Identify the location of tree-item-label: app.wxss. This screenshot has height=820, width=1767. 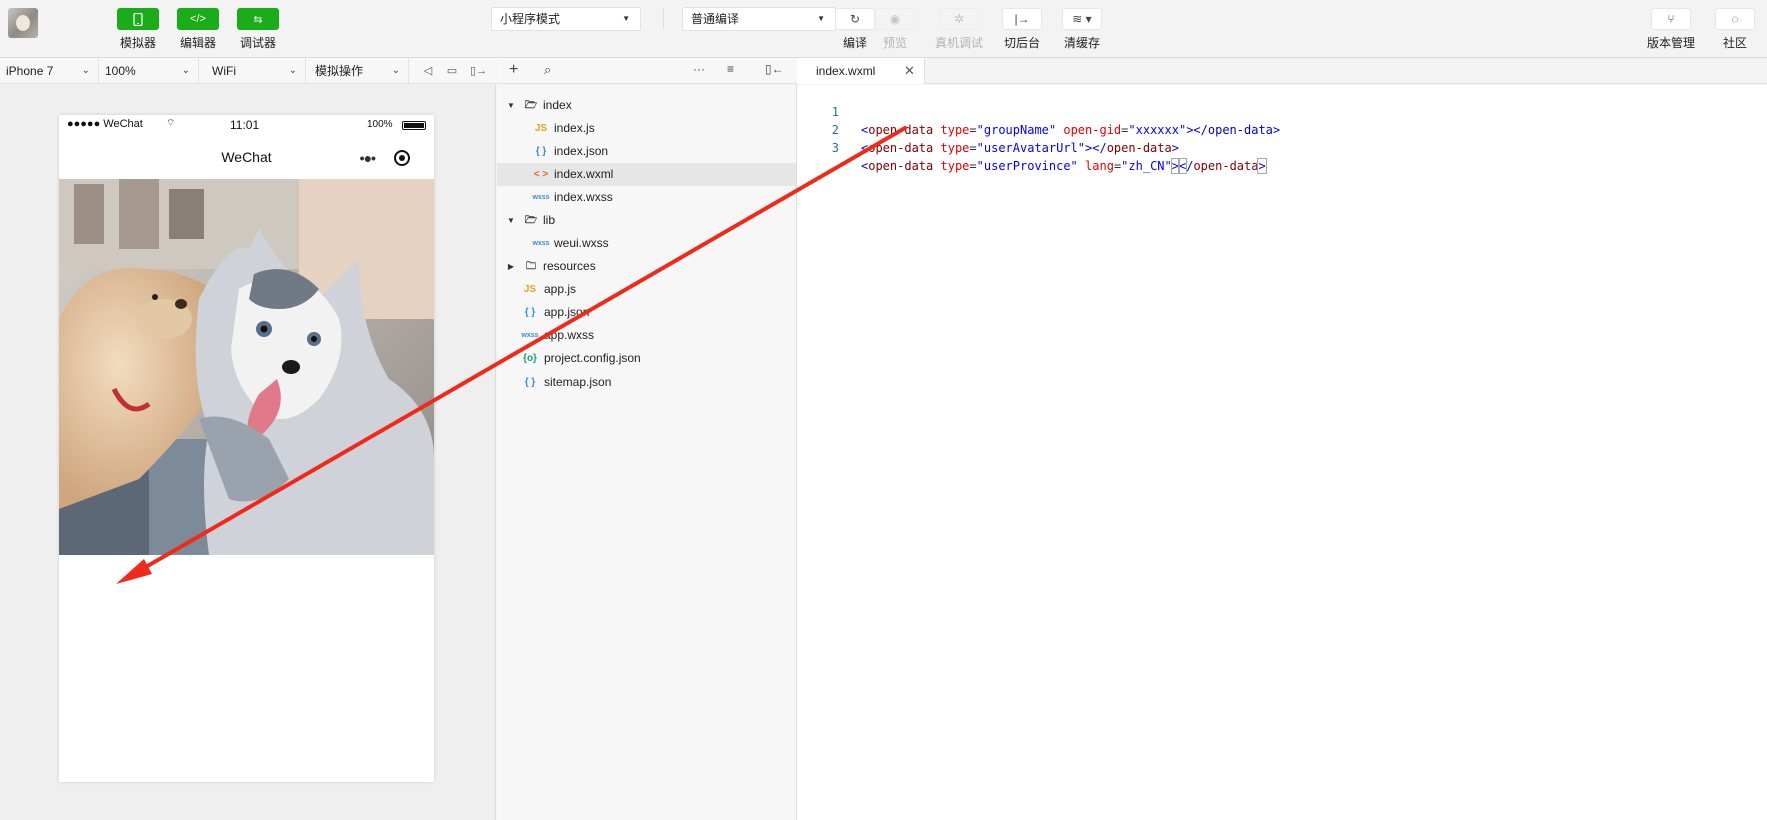
(569, 335).